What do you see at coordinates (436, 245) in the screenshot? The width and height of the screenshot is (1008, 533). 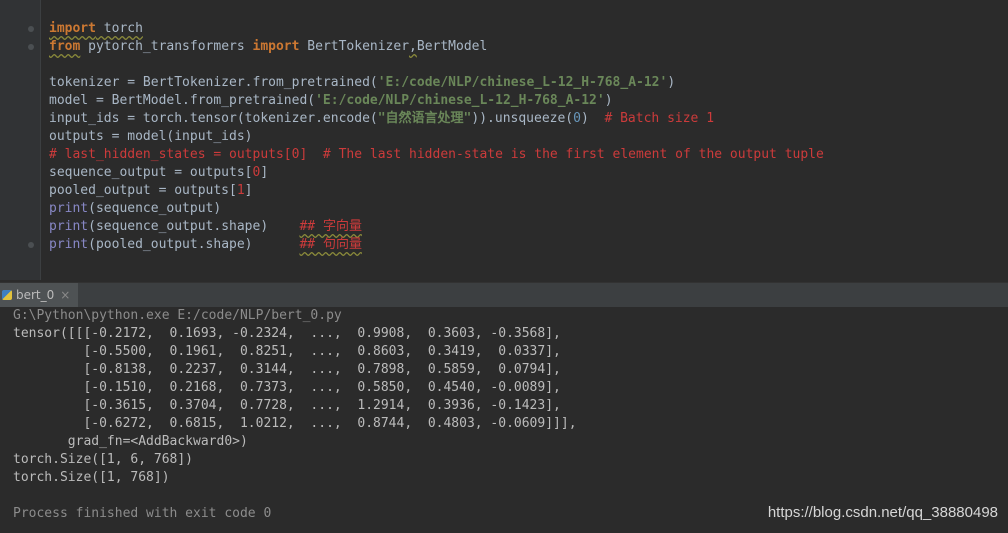 I see `code-line: print(pooled_output.shape) ## 句向量` at bounding box center [436, 245].